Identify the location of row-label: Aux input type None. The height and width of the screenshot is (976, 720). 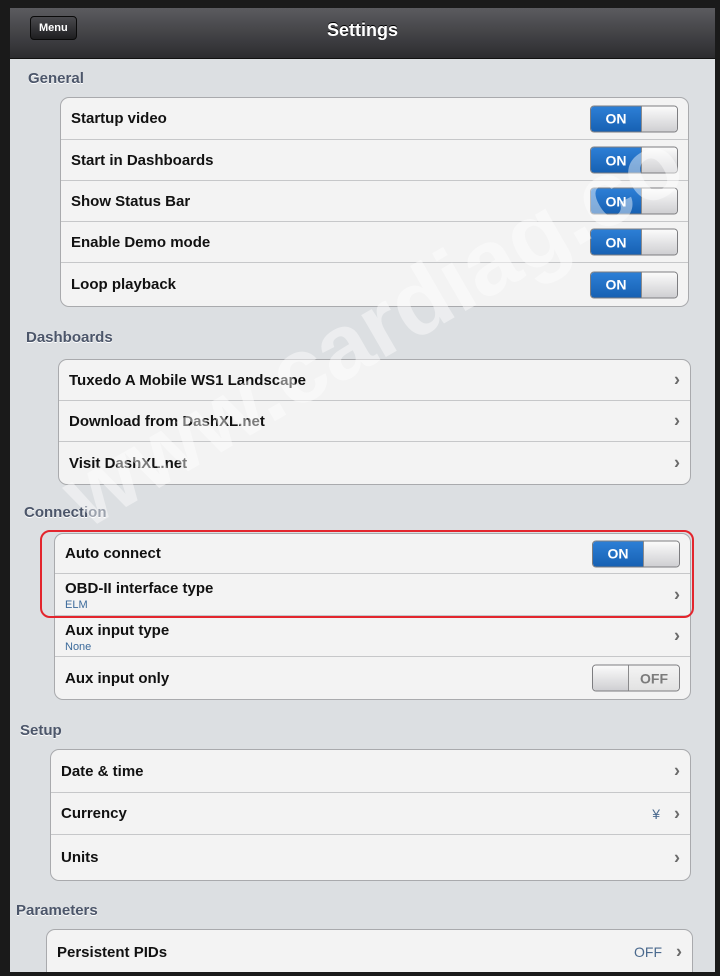
(117, 637).